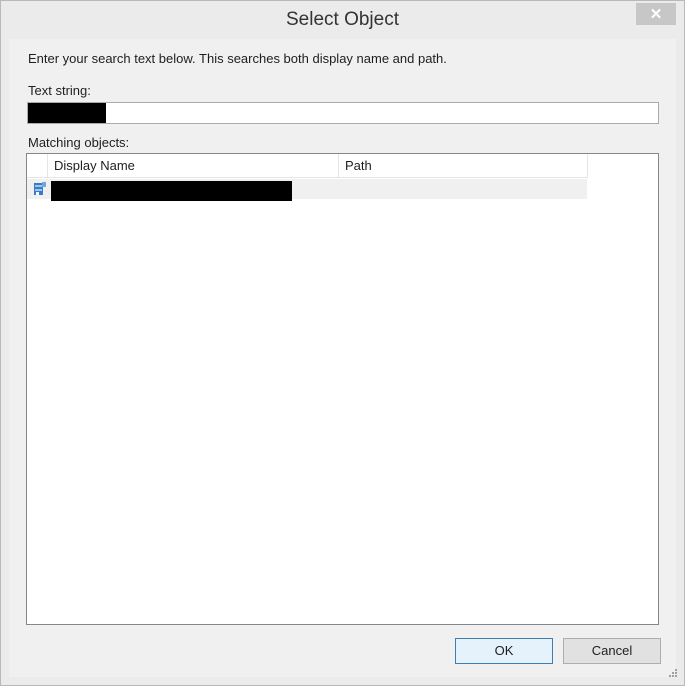 The width and height of the screenshot is (685, 686). I want to click on list-header: Display Name Path, so click(342, 166).